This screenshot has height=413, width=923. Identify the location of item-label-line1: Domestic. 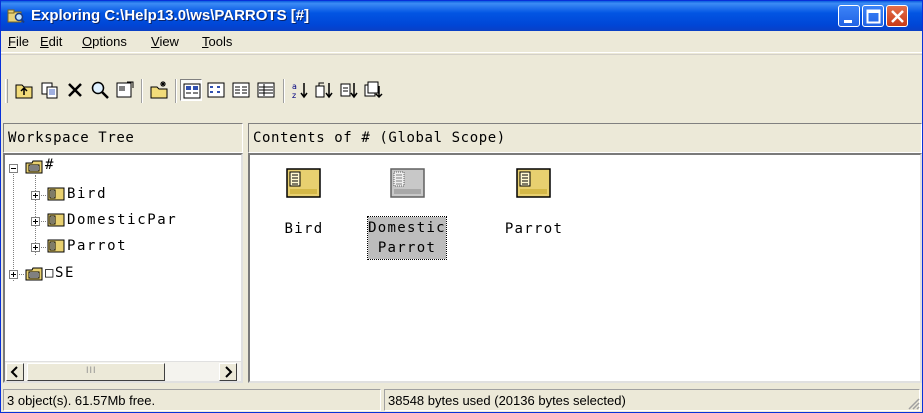
(407, 228).